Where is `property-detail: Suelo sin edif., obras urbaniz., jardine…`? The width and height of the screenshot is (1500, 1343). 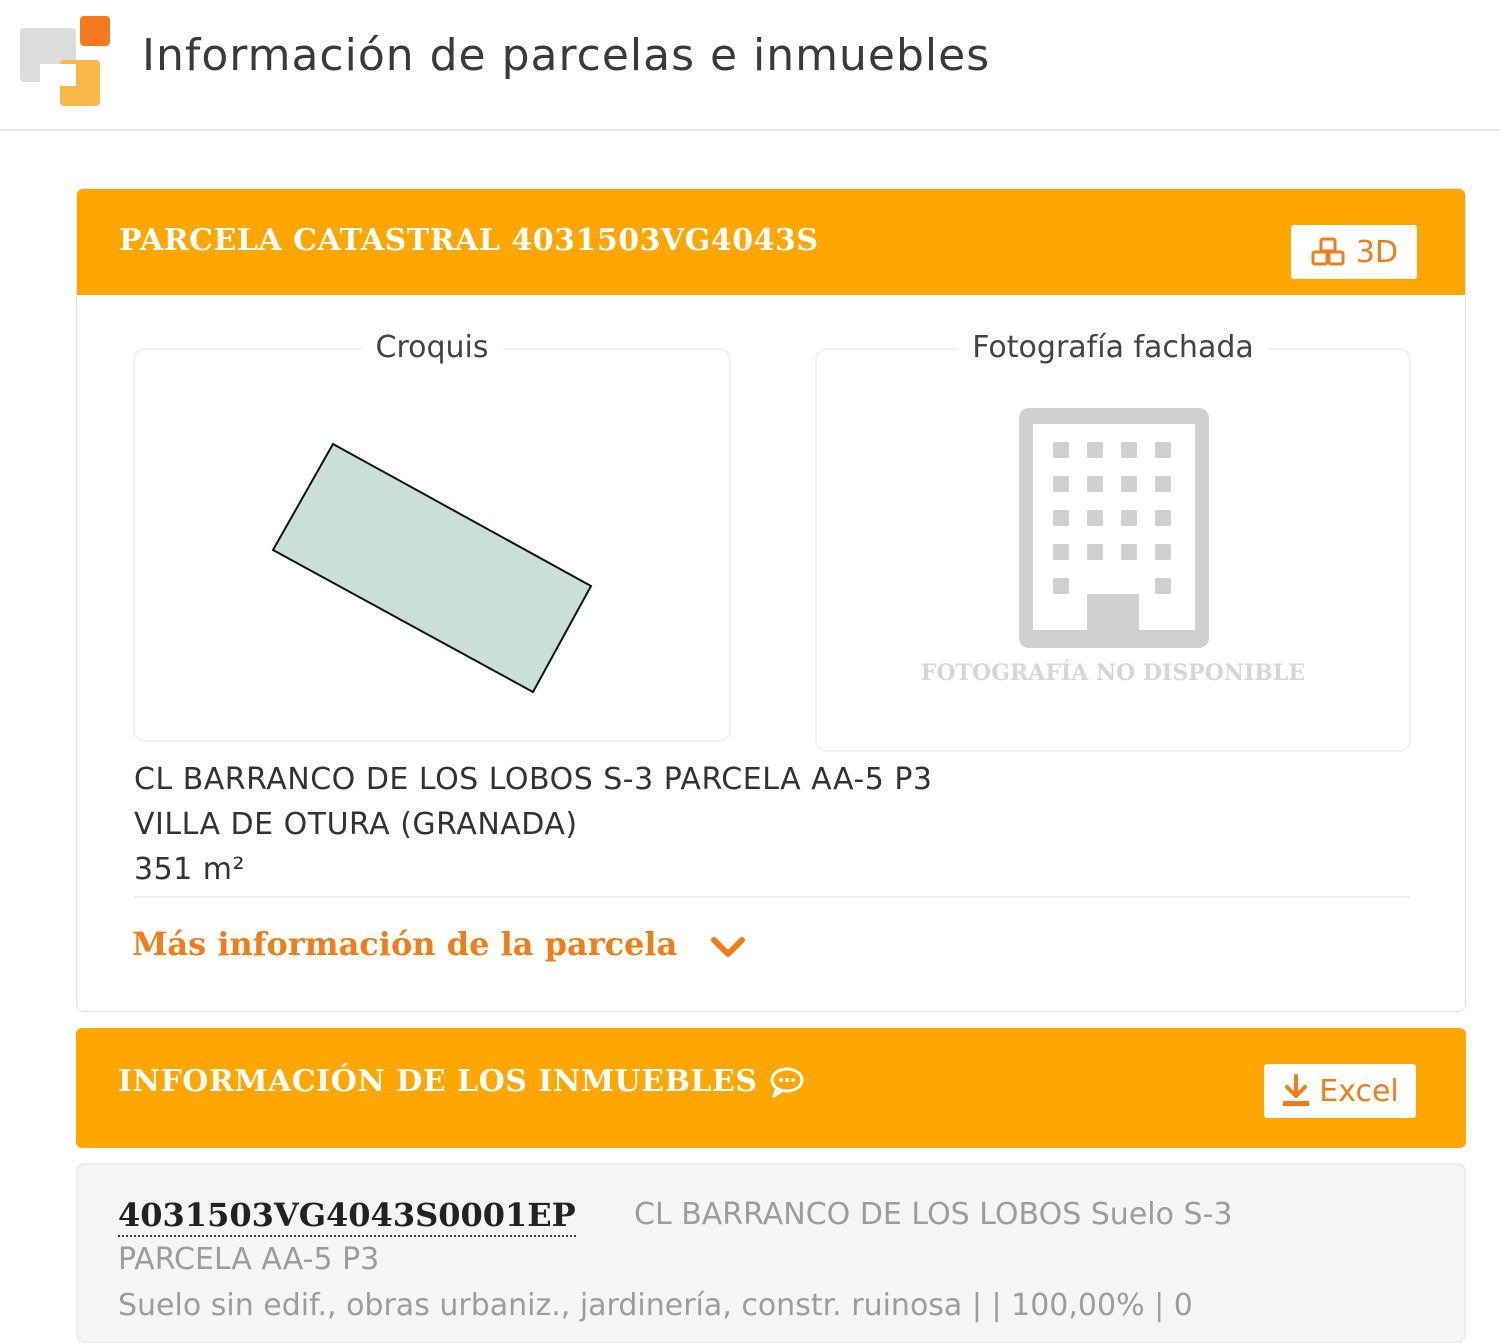 property-detail: Suelo sin edif., obras urbaniz., jardine… is located at coordinates (655, 1305).